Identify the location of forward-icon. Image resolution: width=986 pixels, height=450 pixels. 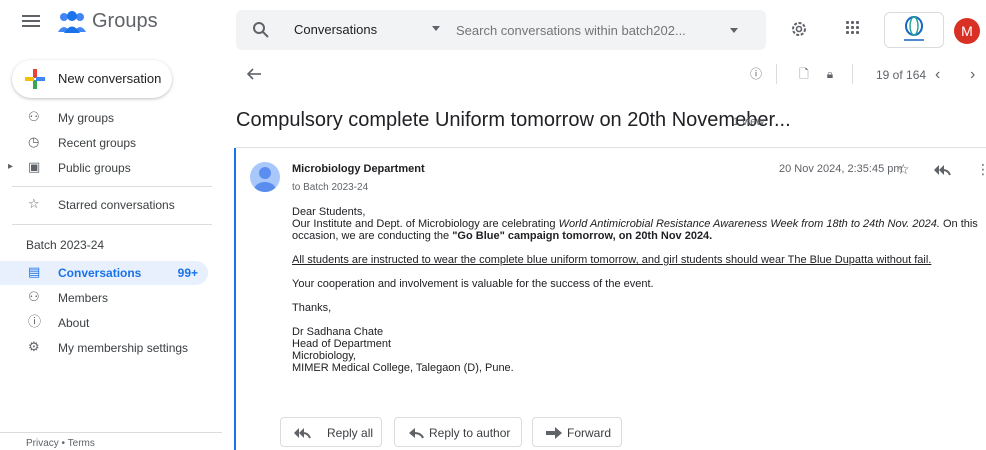
(554, 433).